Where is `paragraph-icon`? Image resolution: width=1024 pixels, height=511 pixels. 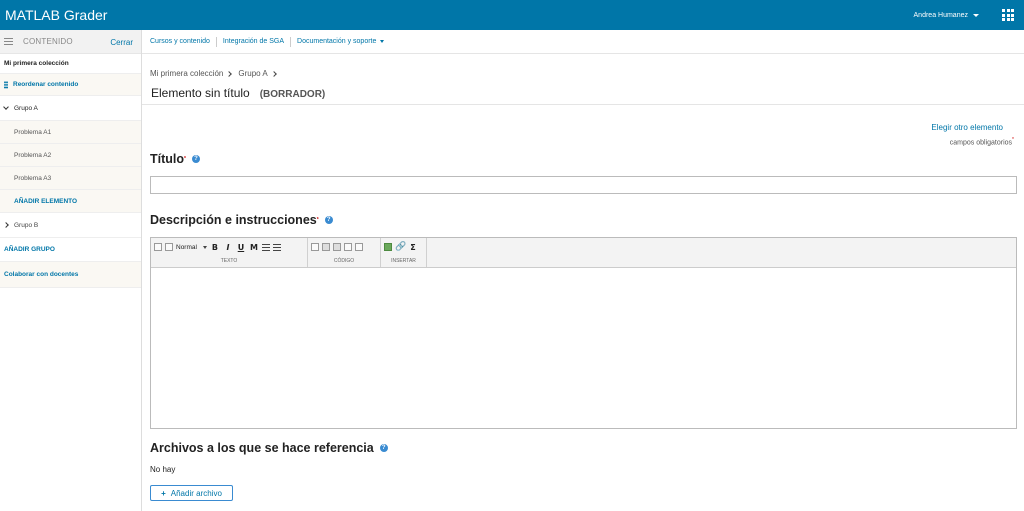 paragraph-icon is located at coordinates (158, 247).